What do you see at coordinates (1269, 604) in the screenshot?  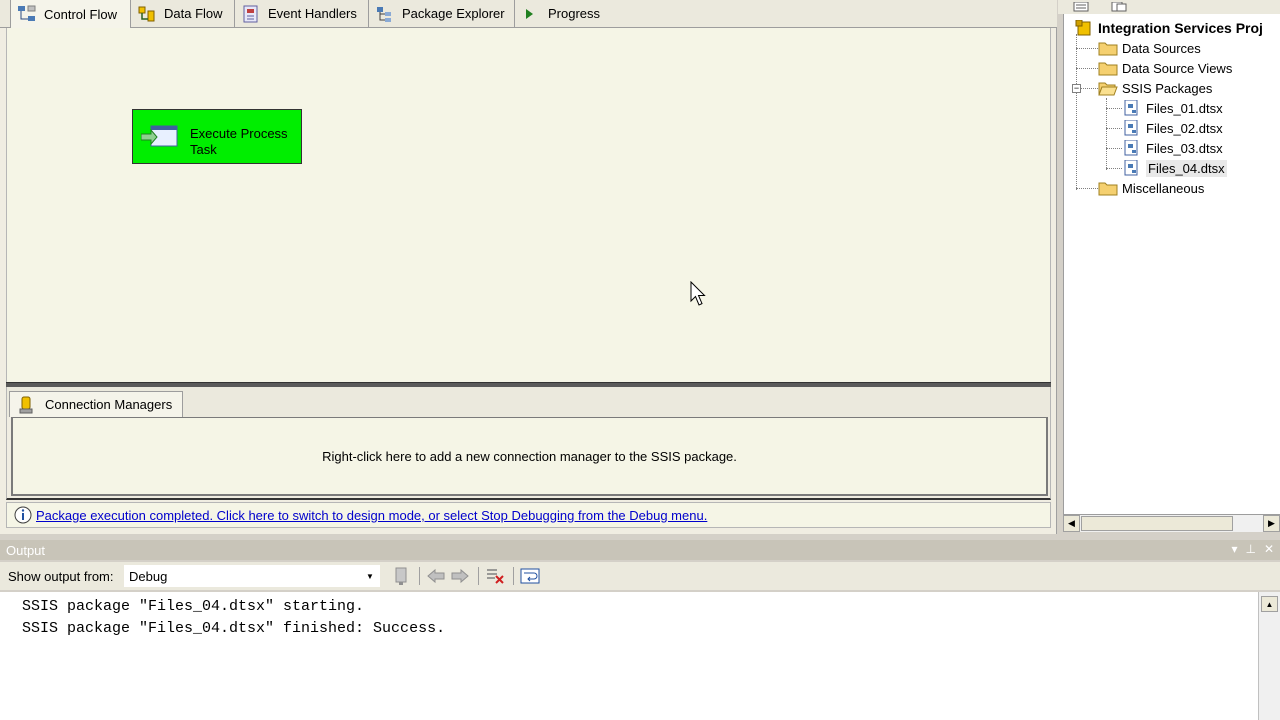 I see `scroll-up-icon: ▲` at bounding box center [1269, 604].